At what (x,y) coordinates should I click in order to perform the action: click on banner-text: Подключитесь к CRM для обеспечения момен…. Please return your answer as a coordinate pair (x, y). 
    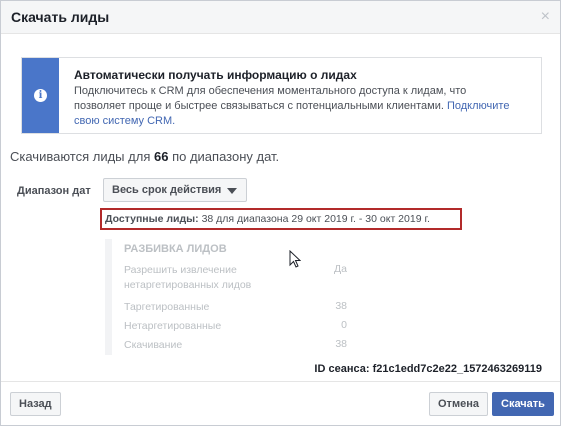
    Looking at the image, I should click on (294, 106).